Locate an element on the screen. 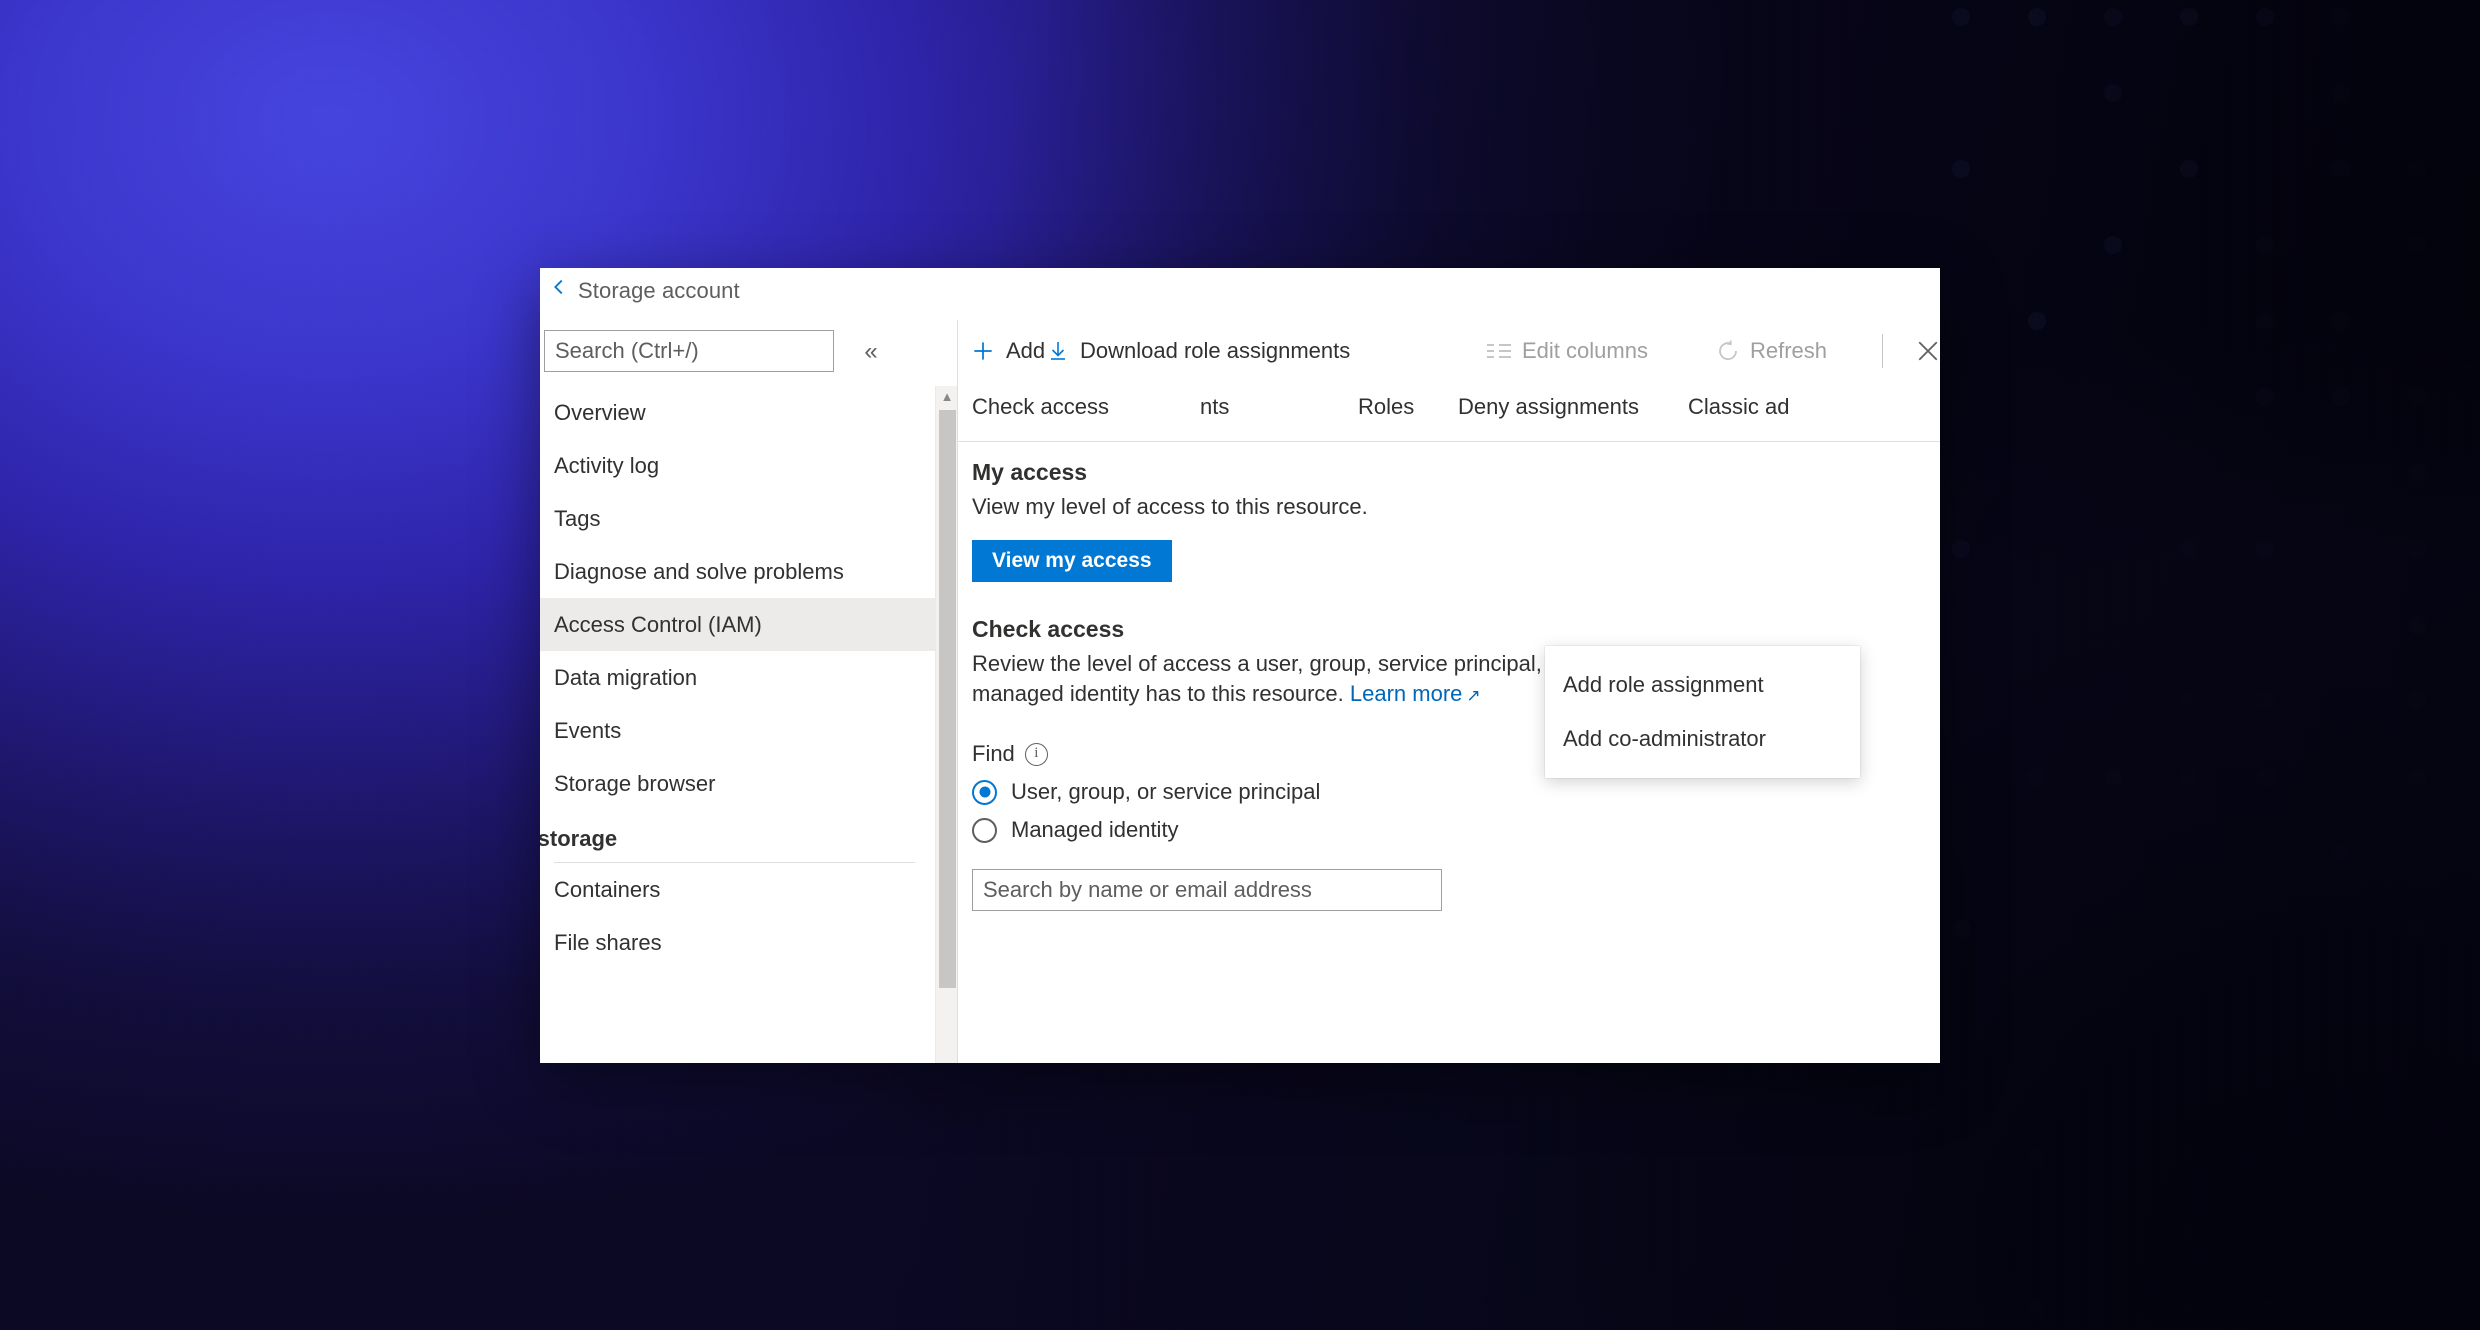 The width and height of the screenshot is (2480, 1330). scroll-up-arrow-icon: ▲ is located at coordinates (947, 397).